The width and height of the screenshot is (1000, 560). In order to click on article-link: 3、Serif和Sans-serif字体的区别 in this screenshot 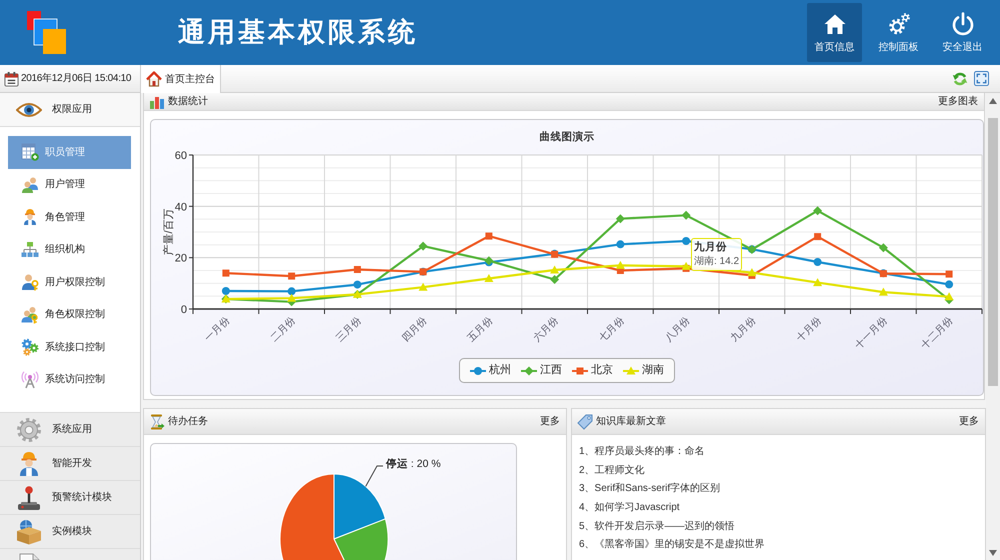, I will do `click(649, 490)`.